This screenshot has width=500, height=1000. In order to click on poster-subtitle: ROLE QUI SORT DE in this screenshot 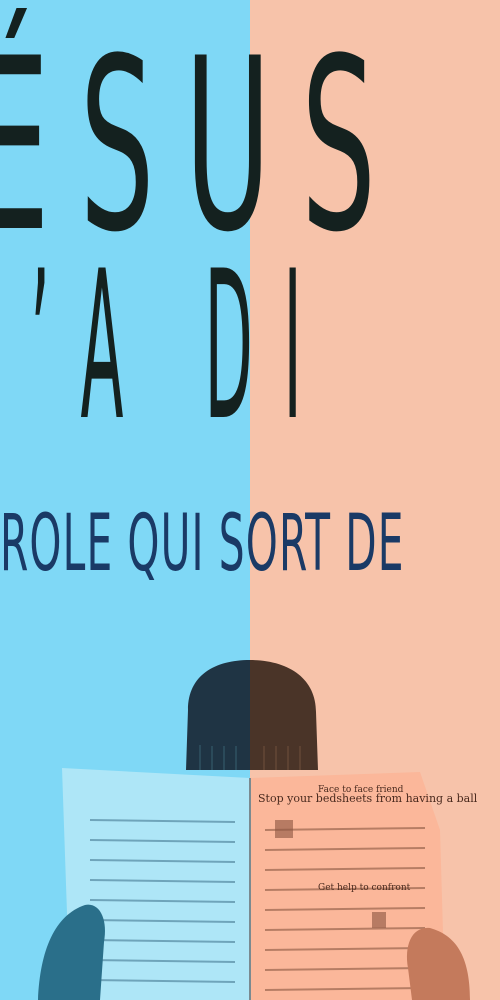, I will do `click(202, 544)`.